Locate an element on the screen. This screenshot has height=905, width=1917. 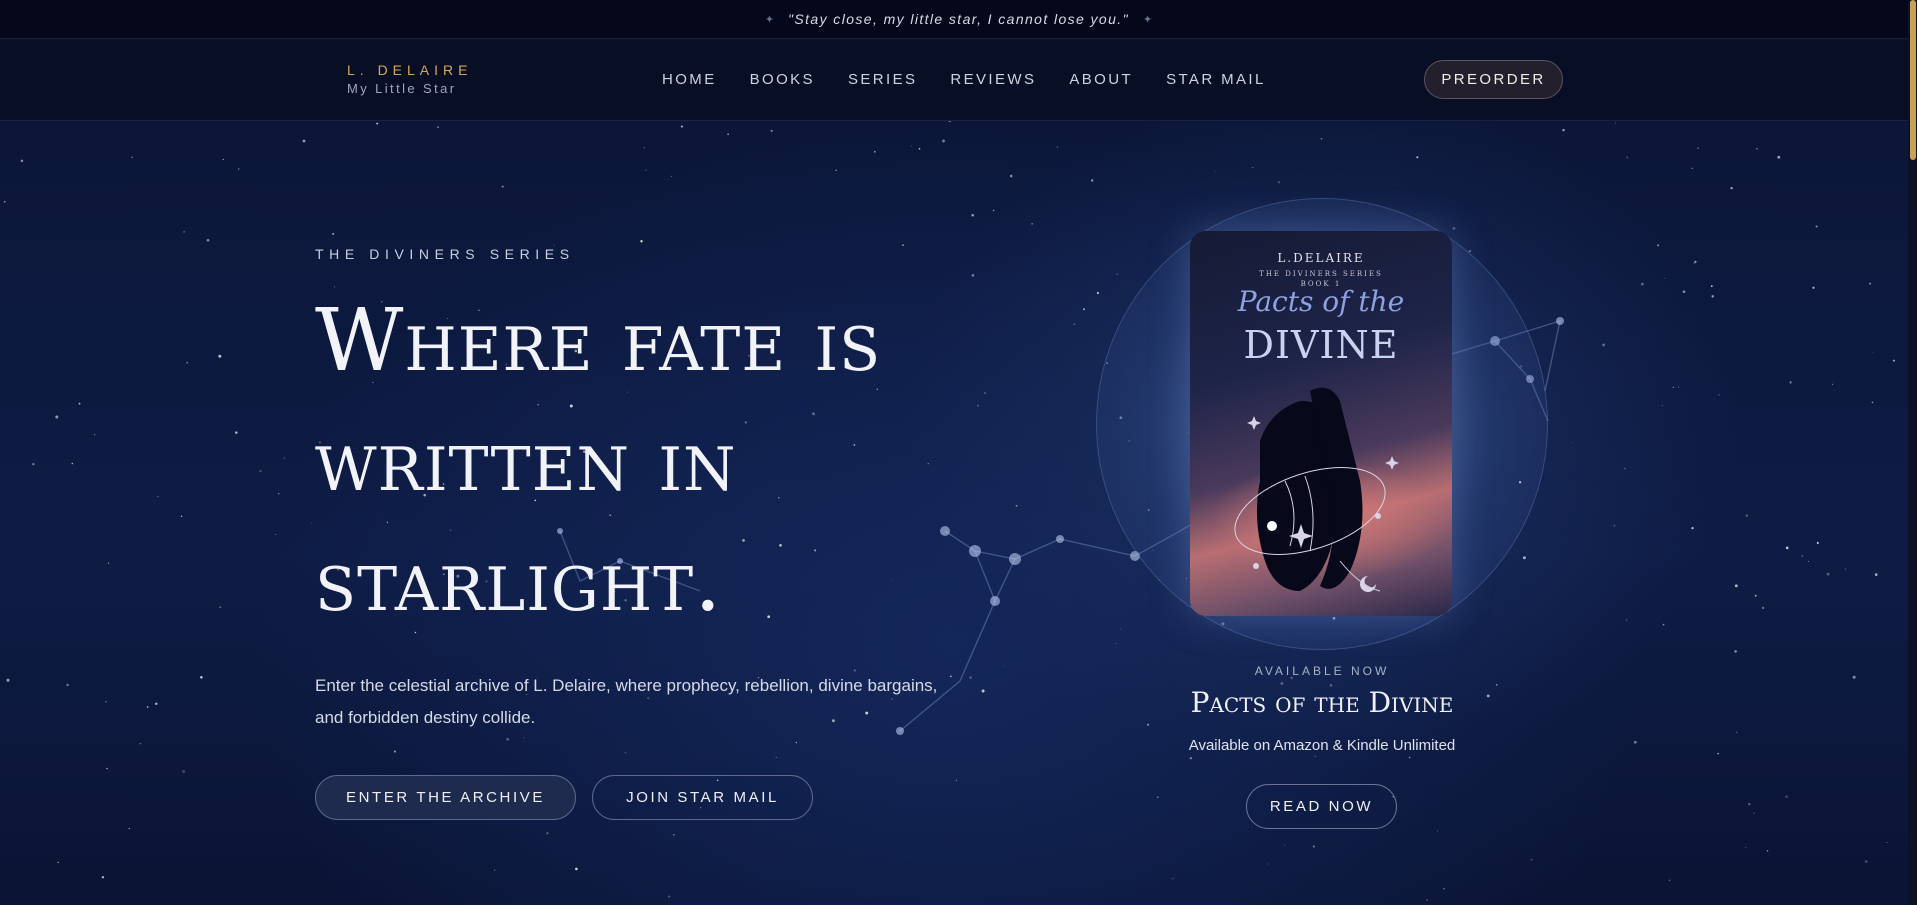
nav-about: ABOUT is located at coordinates (1101, 79).